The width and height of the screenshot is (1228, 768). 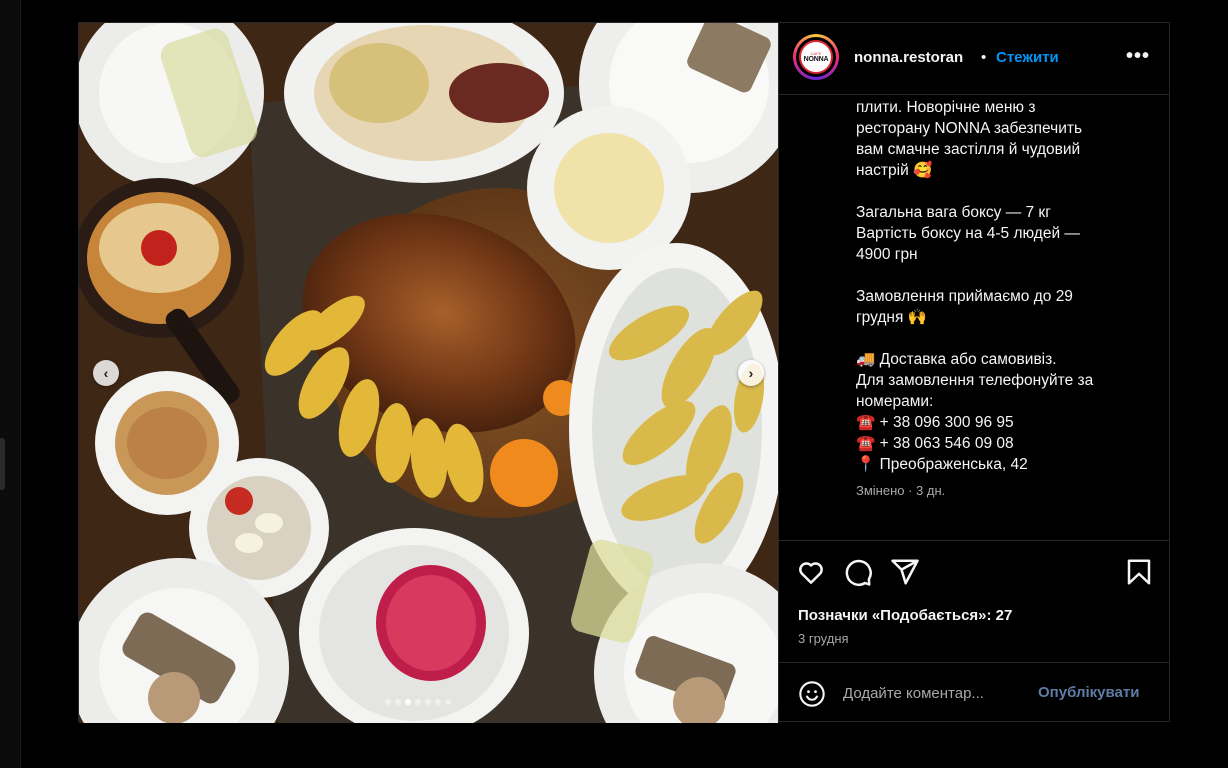 I want to click on browser-left-strip, so click(x=10, y=384).